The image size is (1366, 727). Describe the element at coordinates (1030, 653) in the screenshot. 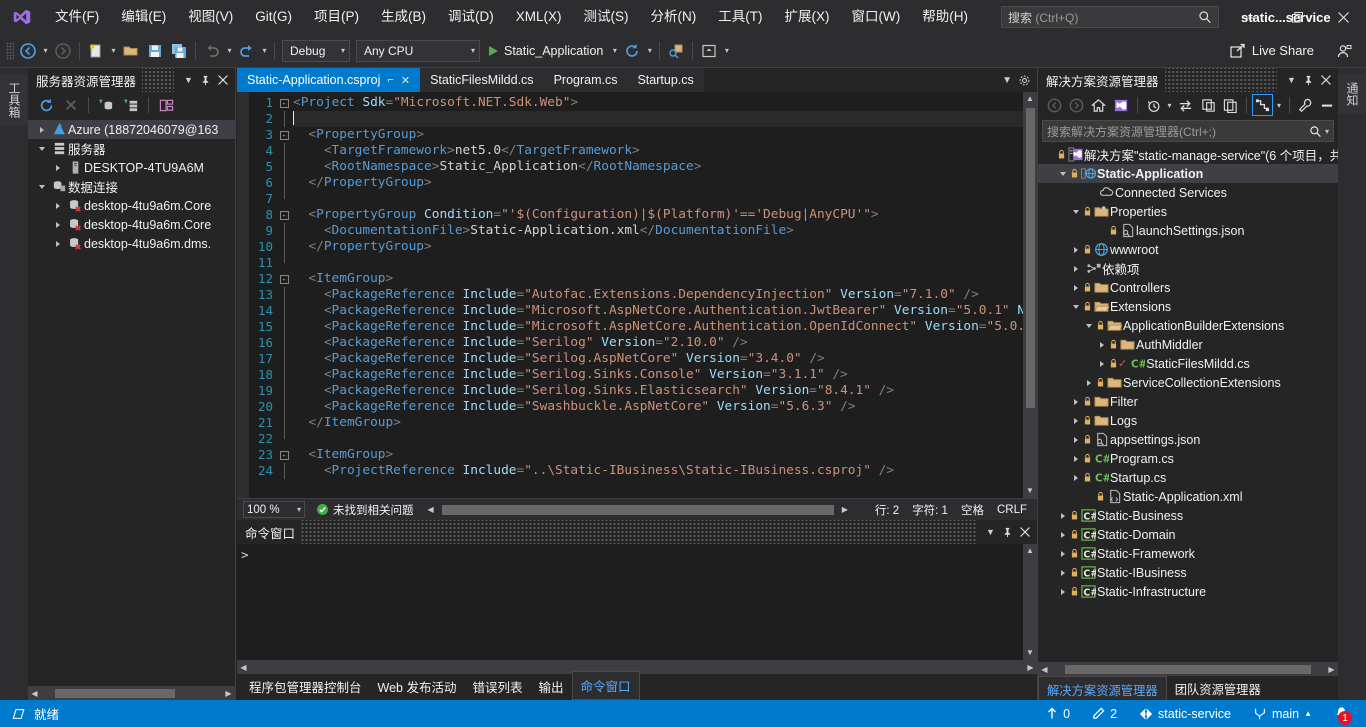

I see `scroll-down-icon: ▼` at that location.